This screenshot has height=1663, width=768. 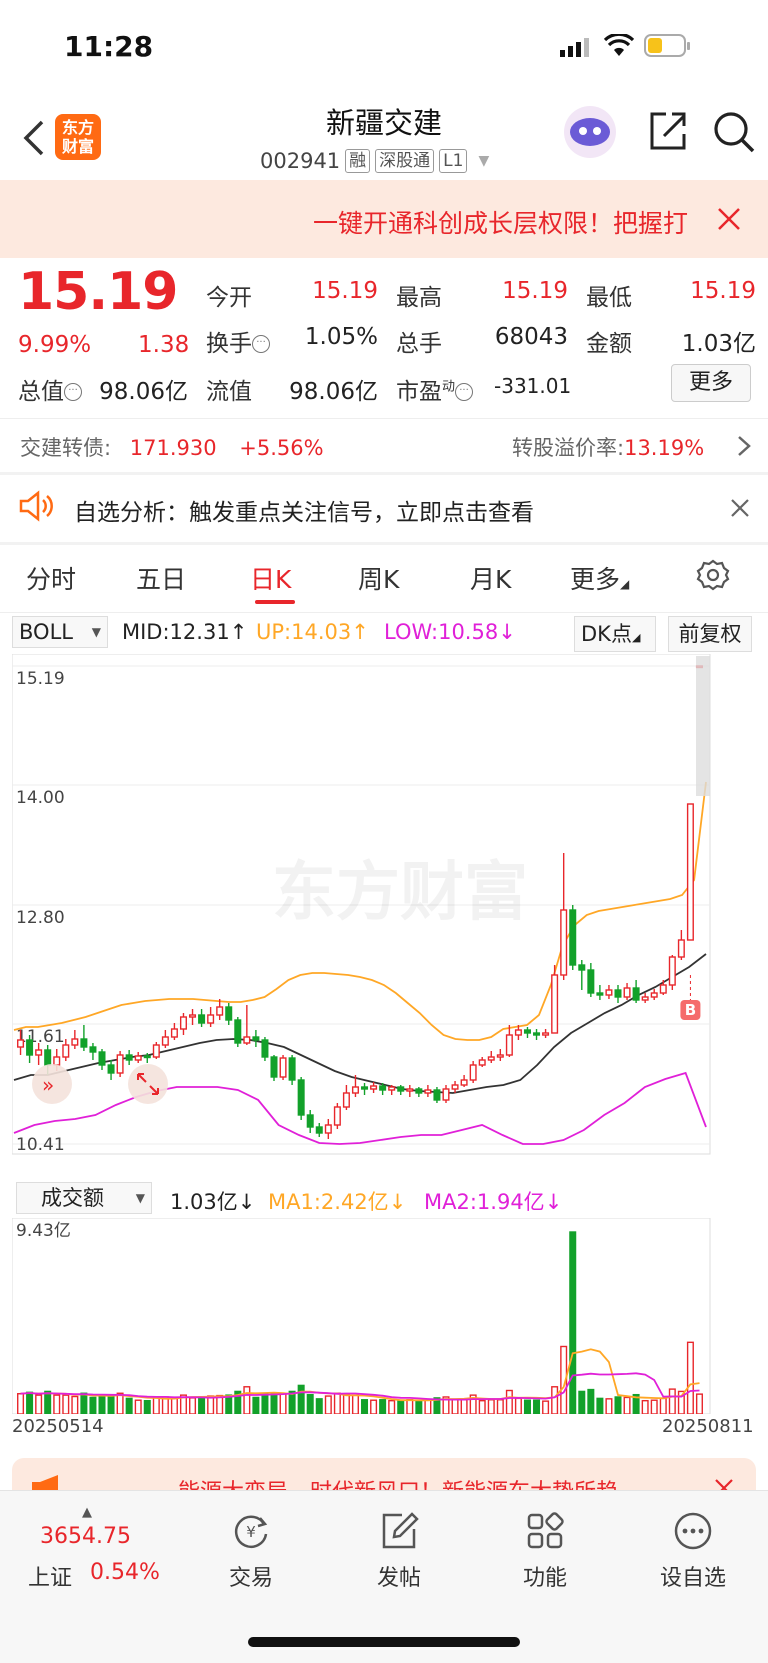 I want to click on volume-label: 总手, so click(x=419, y=344).